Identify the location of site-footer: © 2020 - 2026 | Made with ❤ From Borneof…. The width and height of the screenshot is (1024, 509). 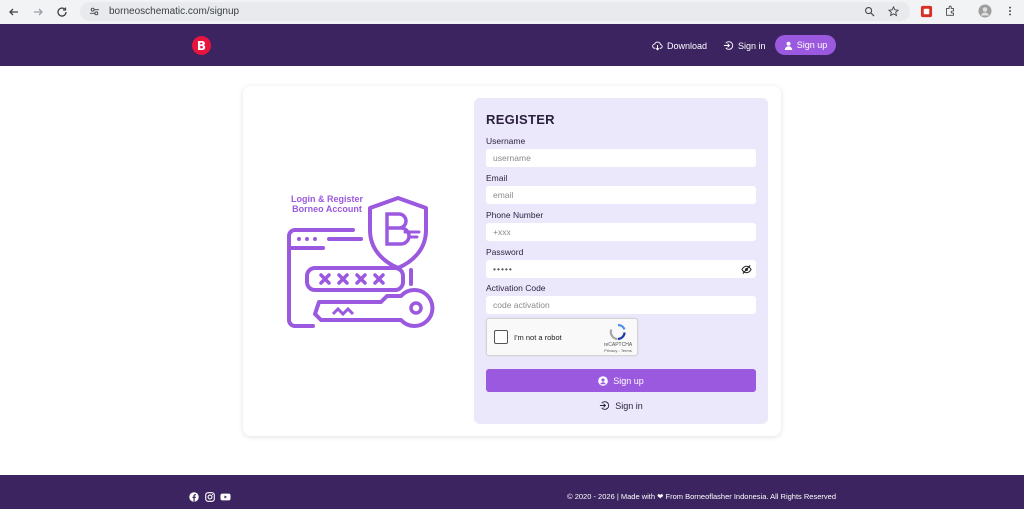
(512, 492).